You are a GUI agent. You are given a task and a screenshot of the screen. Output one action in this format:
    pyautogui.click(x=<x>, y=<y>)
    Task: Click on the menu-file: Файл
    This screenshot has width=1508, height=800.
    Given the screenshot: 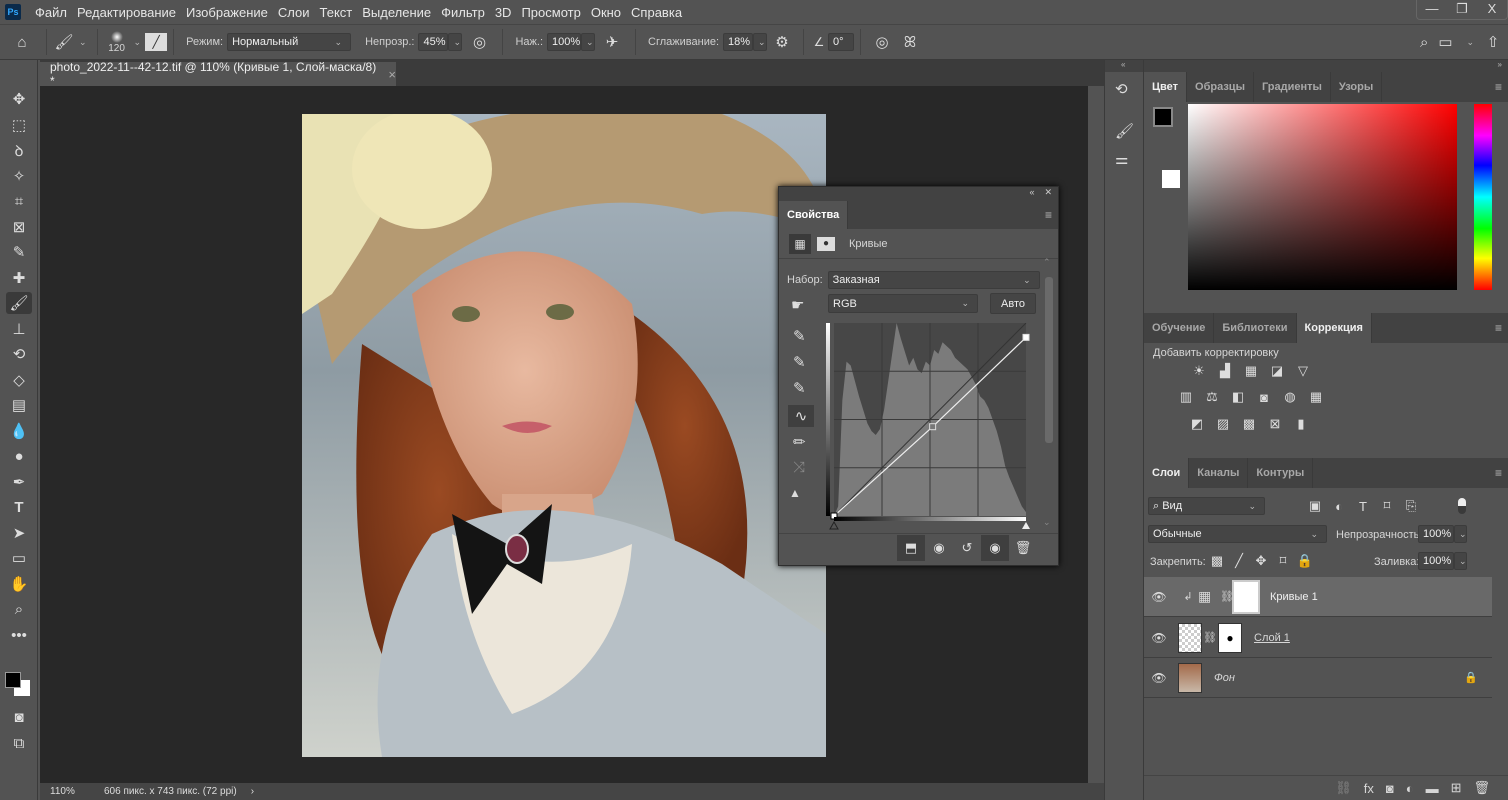 What is the action you would take?
    pyautogui.click(x=51, y=12)
    